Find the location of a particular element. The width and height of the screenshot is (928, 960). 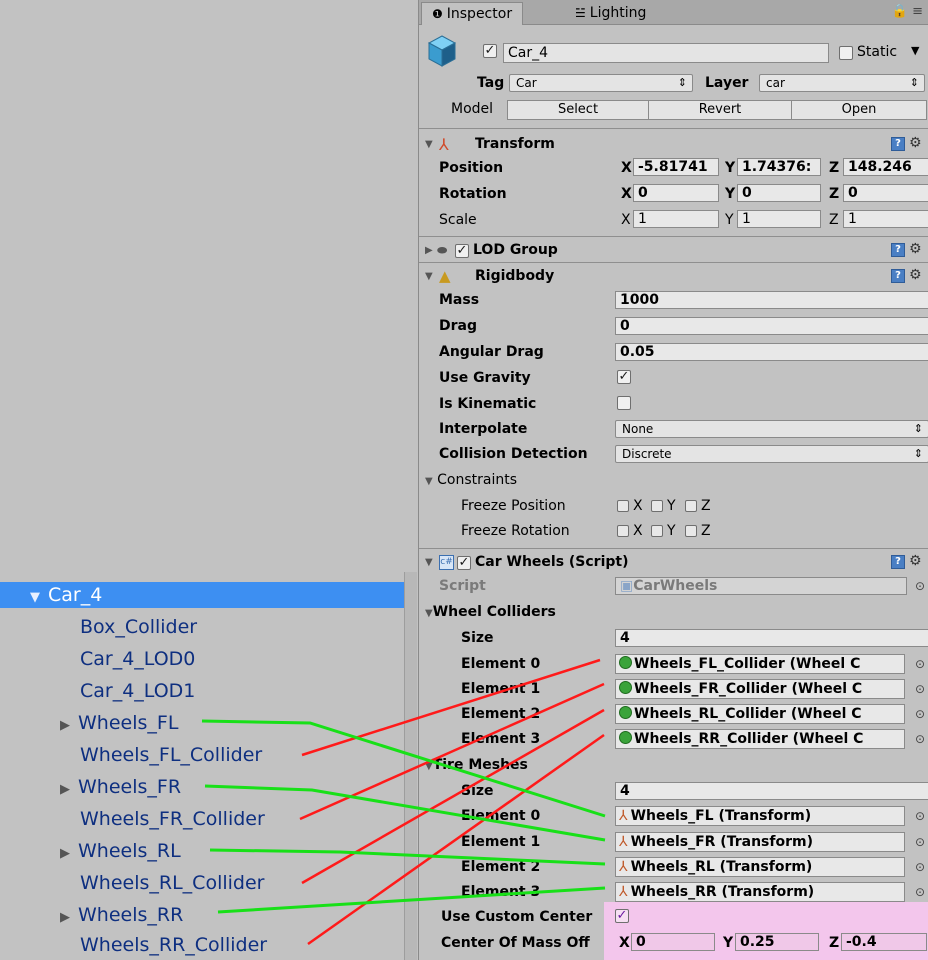

car-wheels-enabled-checkbox: ✓ is located at coordinates (464, 563).